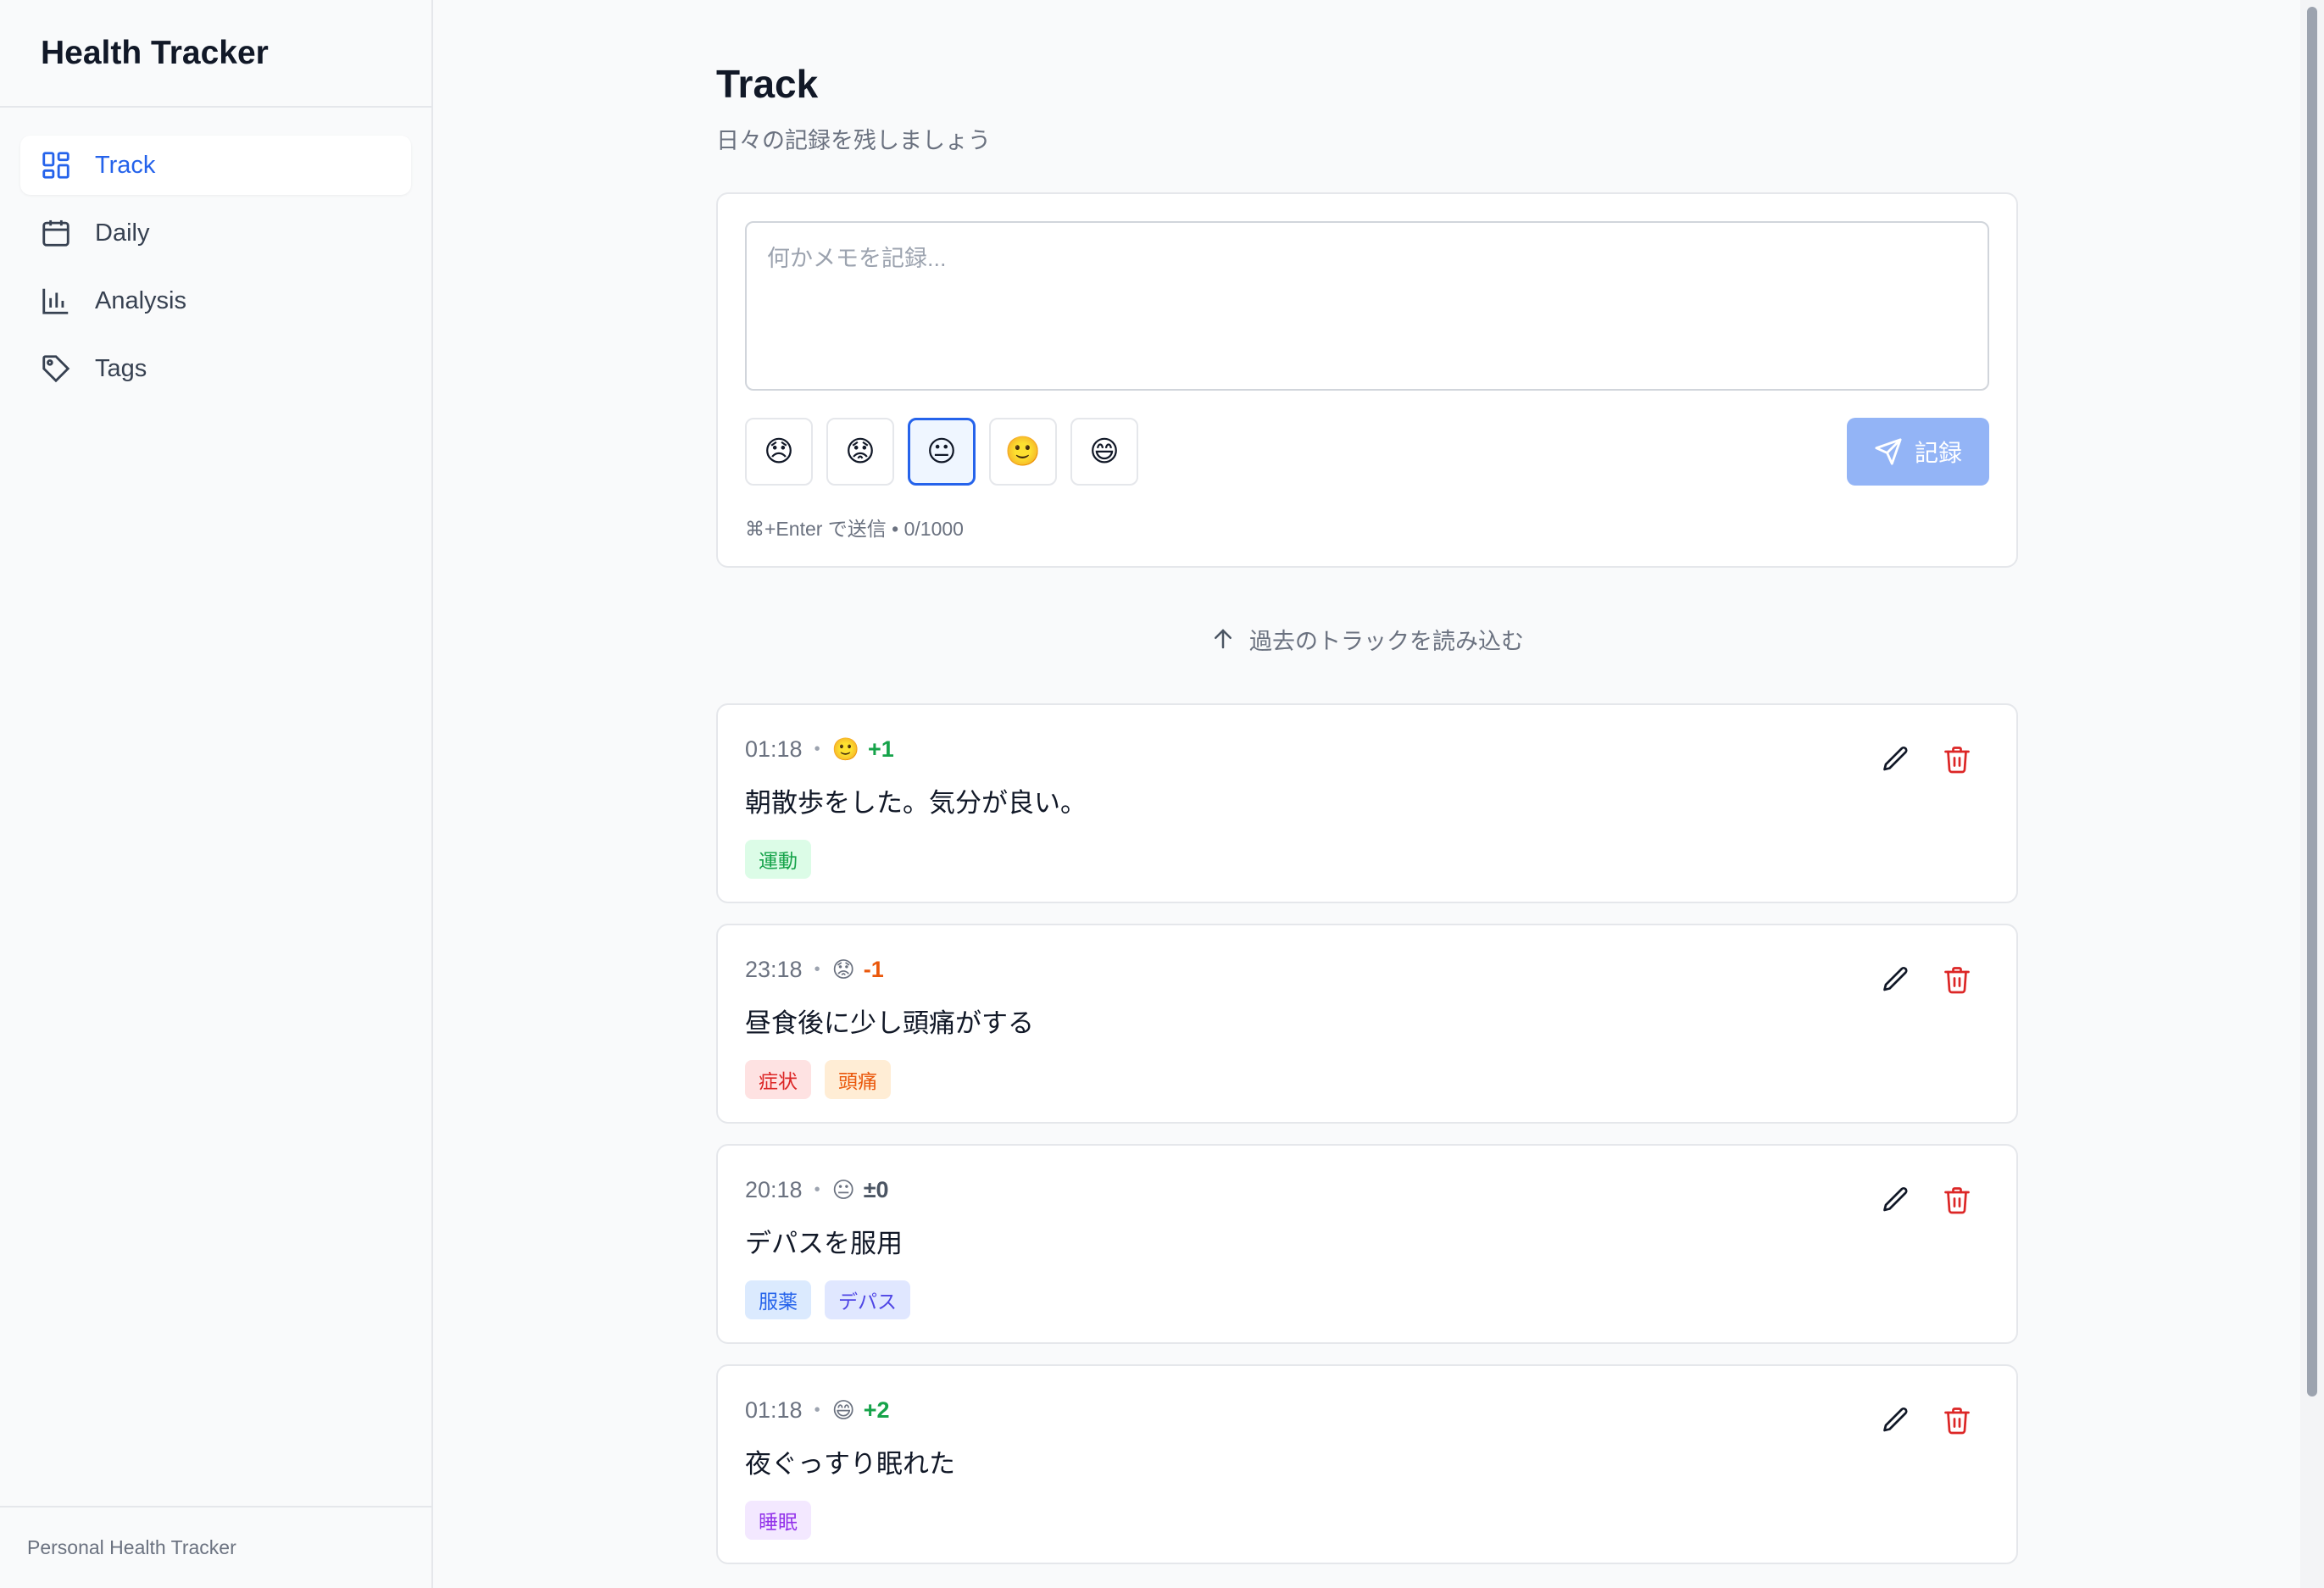  Describe the element at coordinates (1367, 749) in the screenshot. I see `entry-meta: 01:18 • 🙂 +1` at that location.